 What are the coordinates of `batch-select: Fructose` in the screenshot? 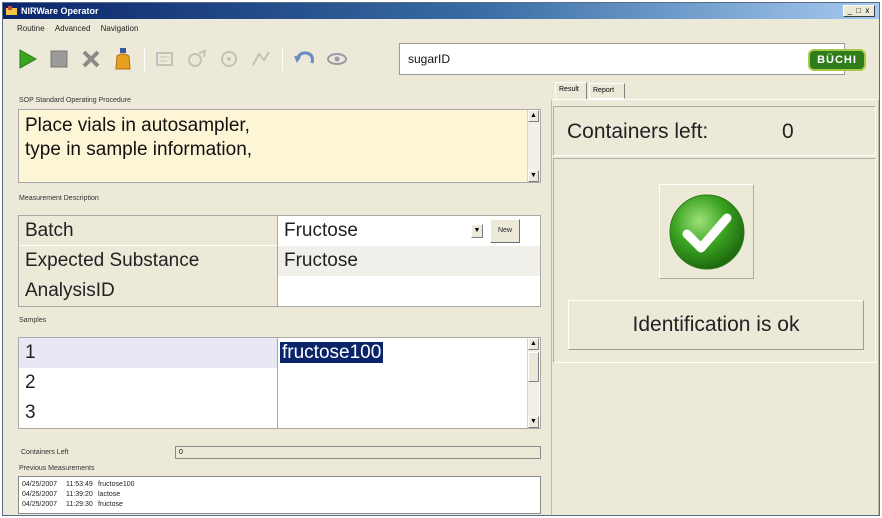 It's located at (372, 231).